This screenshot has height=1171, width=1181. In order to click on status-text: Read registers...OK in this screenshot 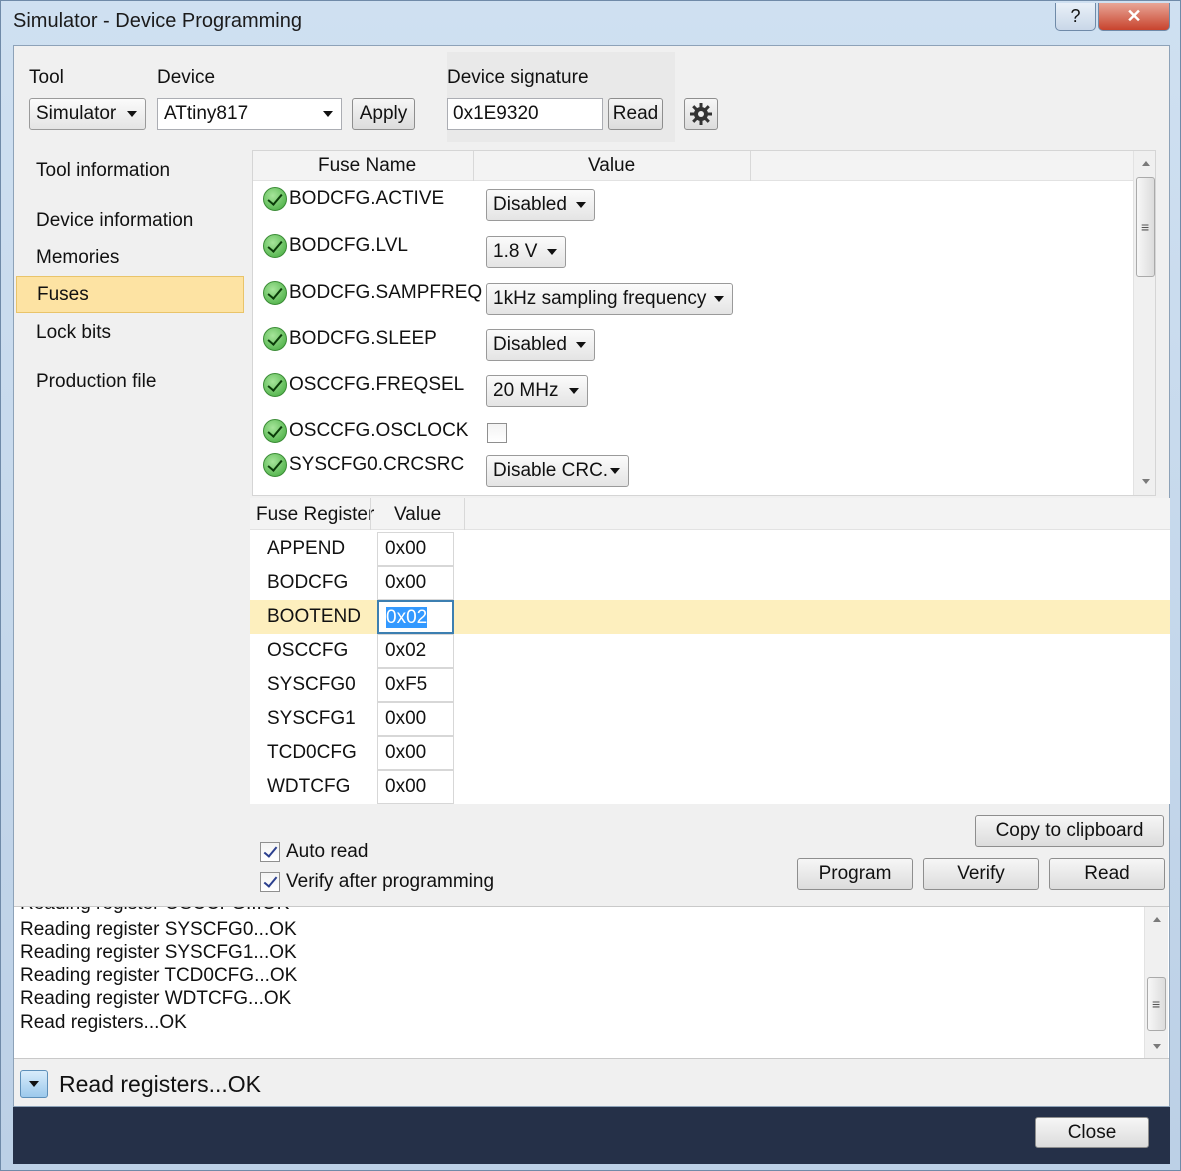, I will do `click(160, 1084)`.